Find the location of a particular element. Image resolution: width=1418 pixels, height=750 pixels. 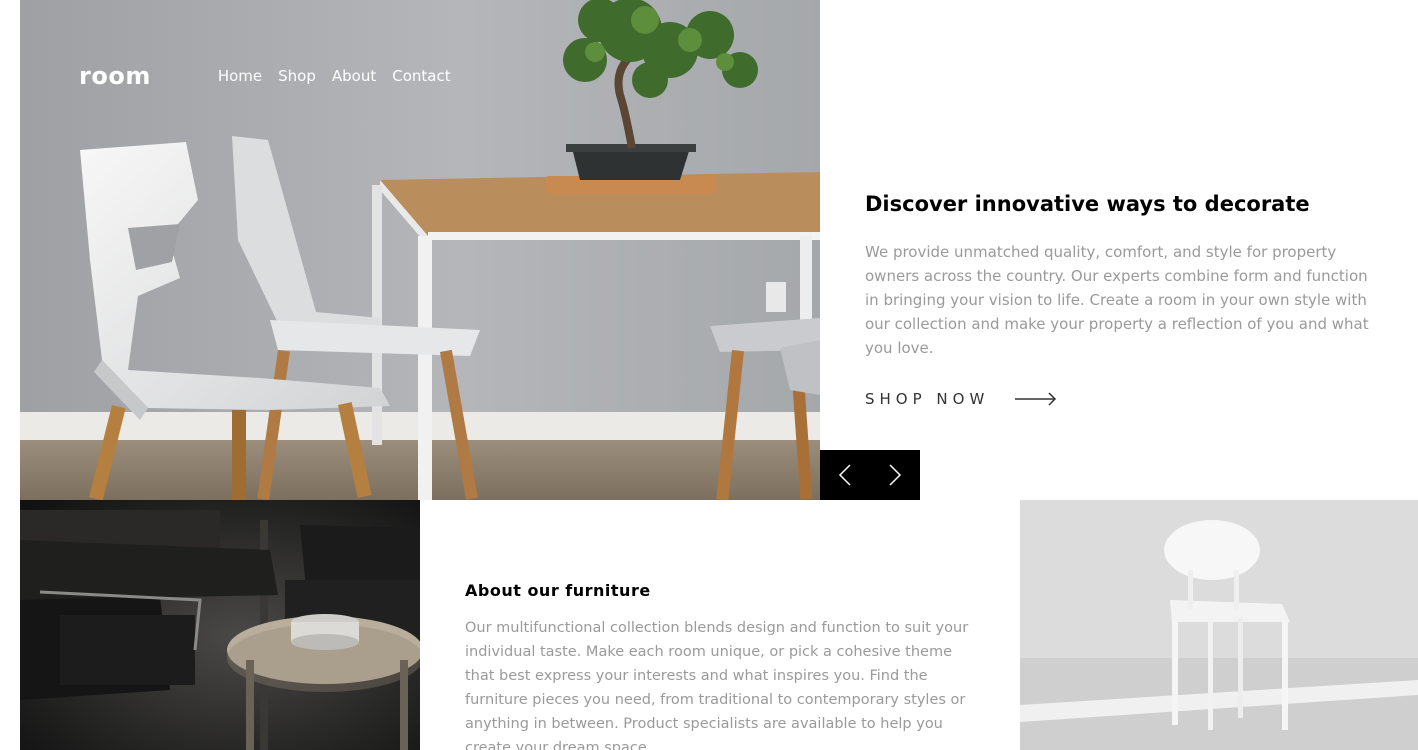

slider-prev-button is located at coordinates (845, 475).